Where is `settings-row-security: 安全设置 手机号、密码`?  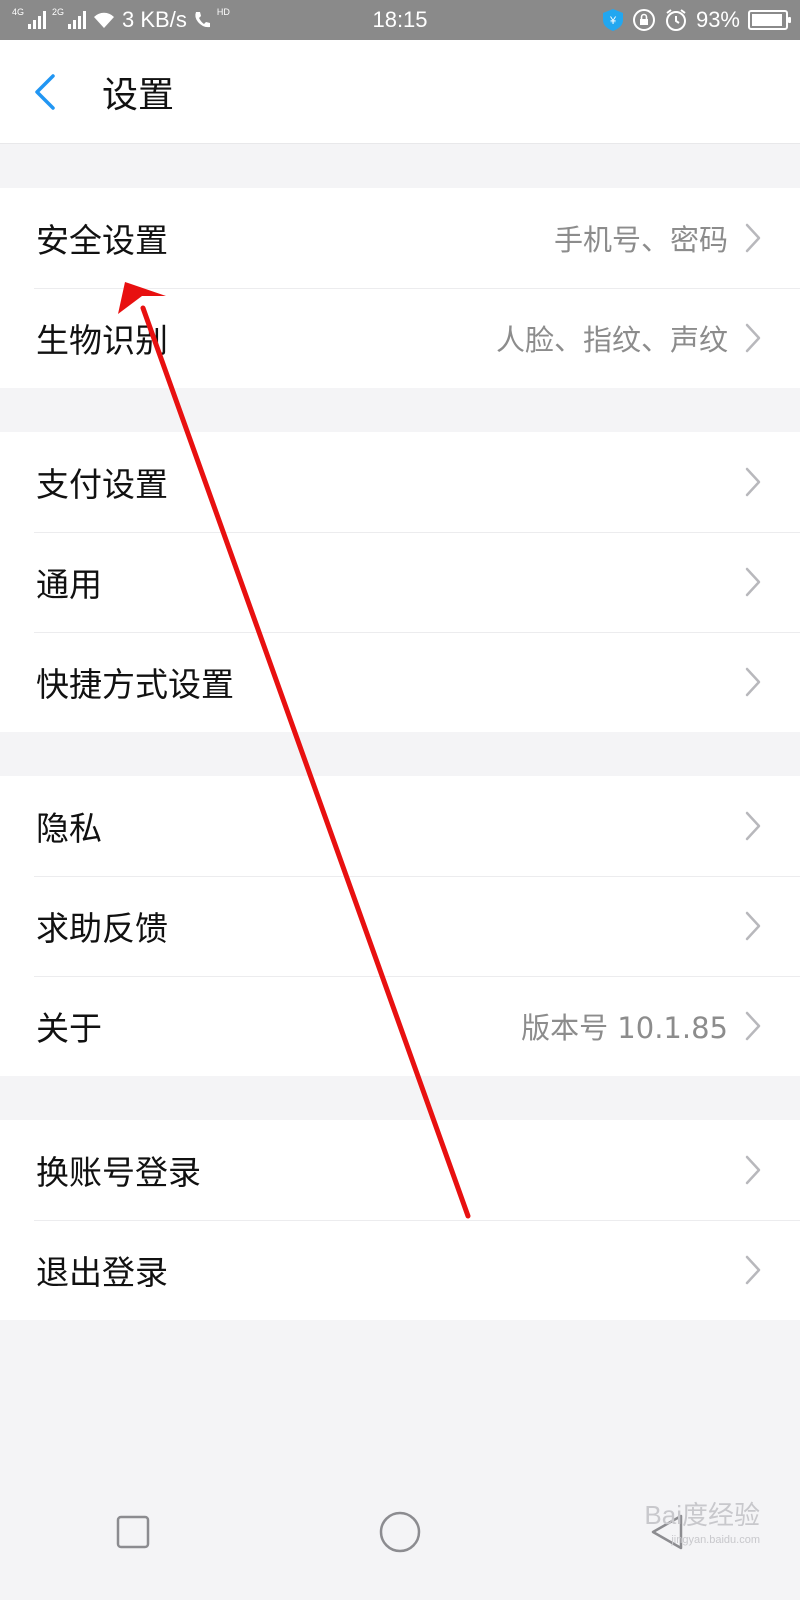
settings-row-security: 安全设置 手机号、密码 is located at coordinates (400, 238).